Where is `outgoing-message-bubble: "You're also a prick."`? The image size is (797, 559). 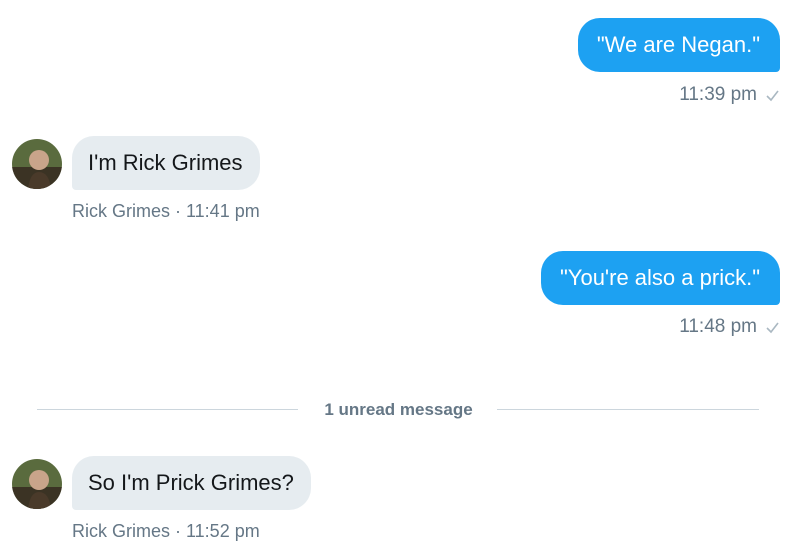 outgoing-message-bubble: "You're also a prick." is located at coordinates (660, 278).